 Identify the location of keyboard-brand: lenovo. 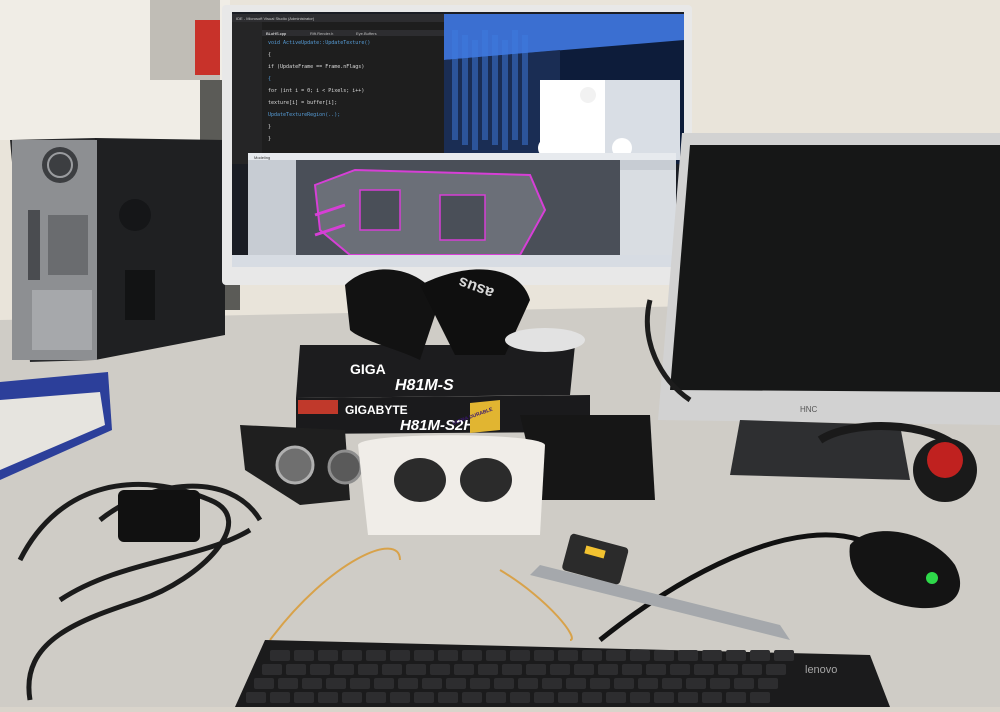
(821, 670).